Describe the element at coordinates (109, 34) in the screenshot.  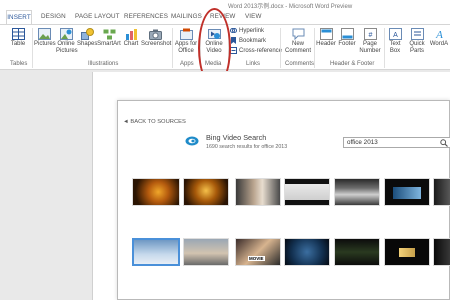
I see `smartart-icon` at that location.